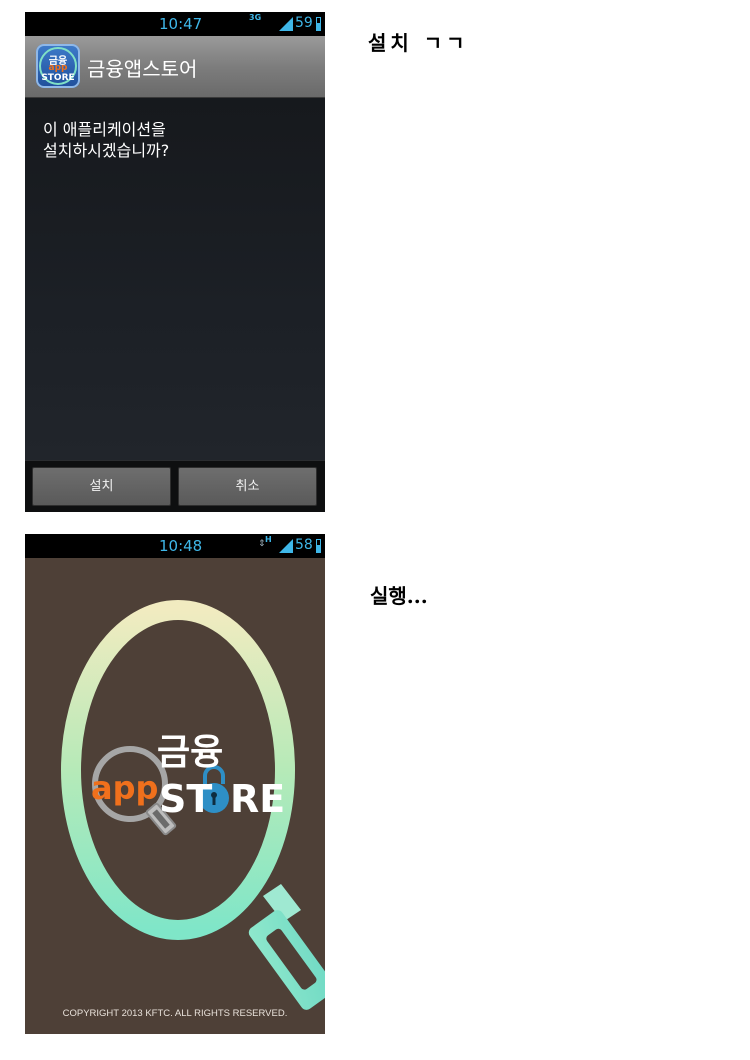  I want to click on app-icon-text-app: app, so click(58, 68).